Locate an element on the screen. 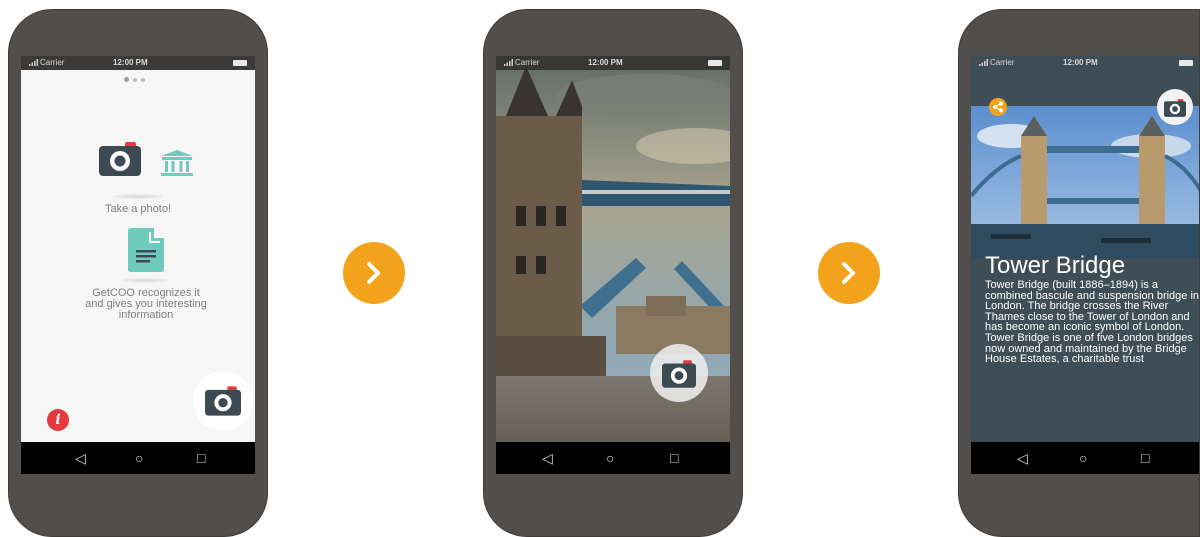  share-icon is located at coordinates (998, 107).